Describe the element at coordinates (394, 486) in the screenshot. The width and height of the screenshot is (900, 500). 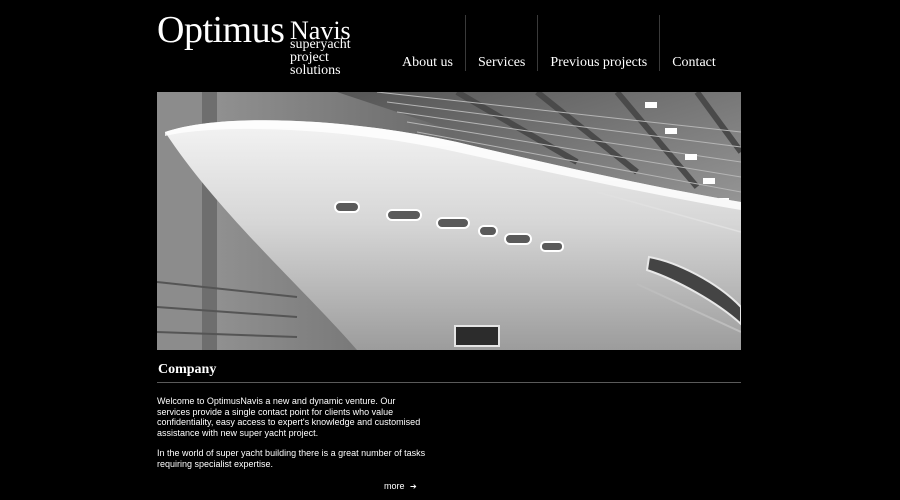
I see `more-link-label: more` at that location.